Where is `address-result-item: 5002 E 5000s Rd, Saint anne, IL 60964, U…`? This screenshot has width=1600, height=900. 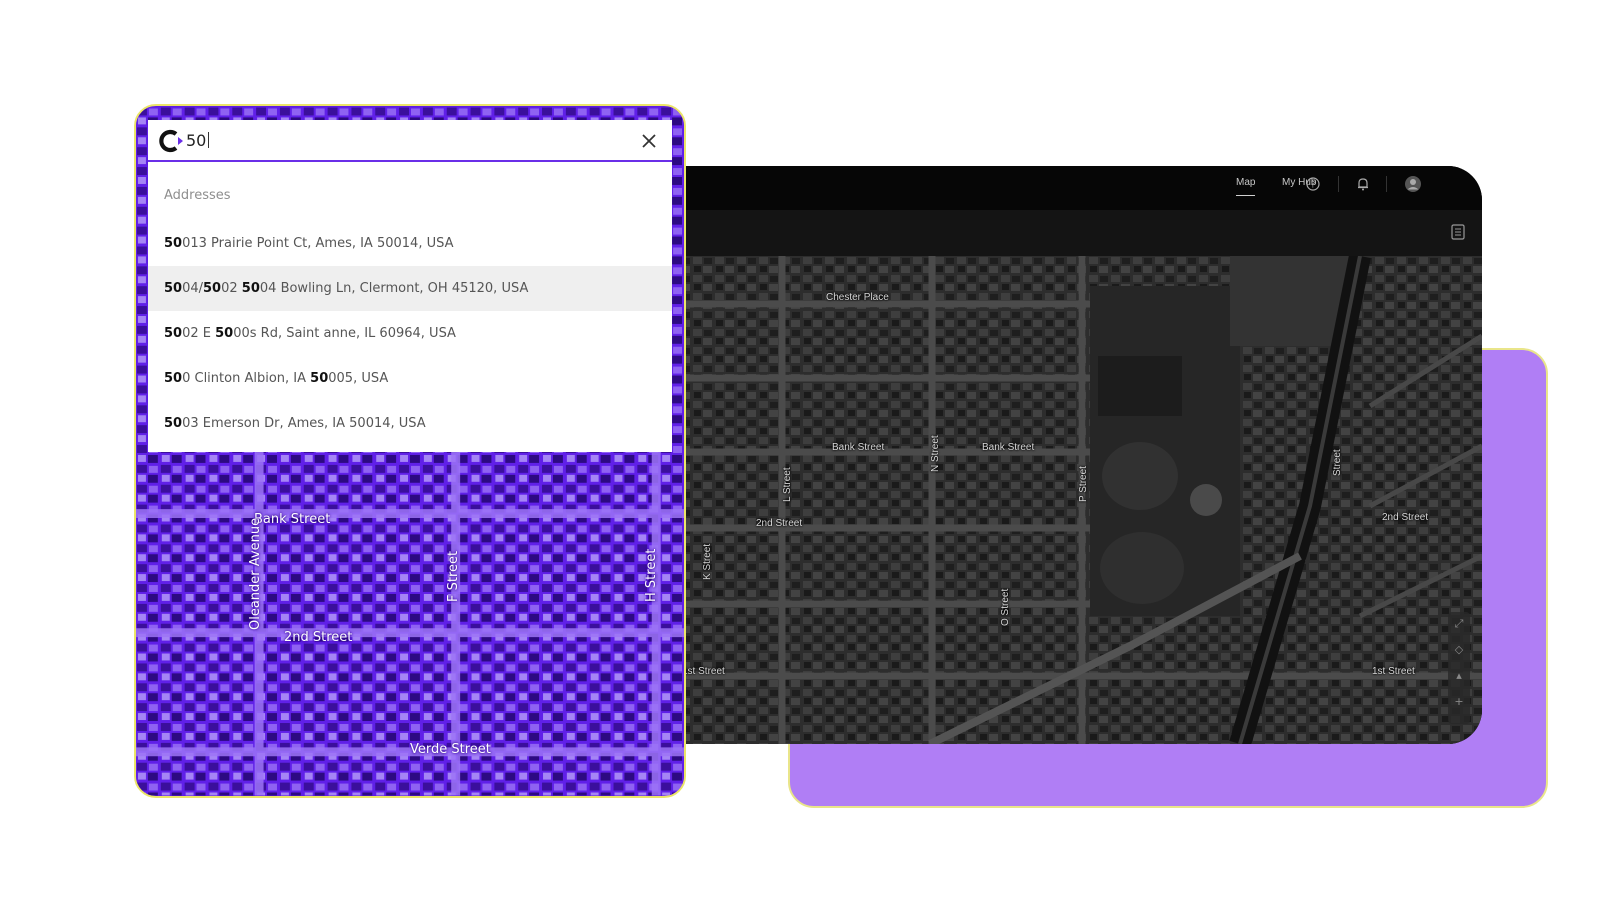 address-result-item: 5002 E 5000s Rd, Saint anne, IL 60964, U… is located at coordinates (410, 333).